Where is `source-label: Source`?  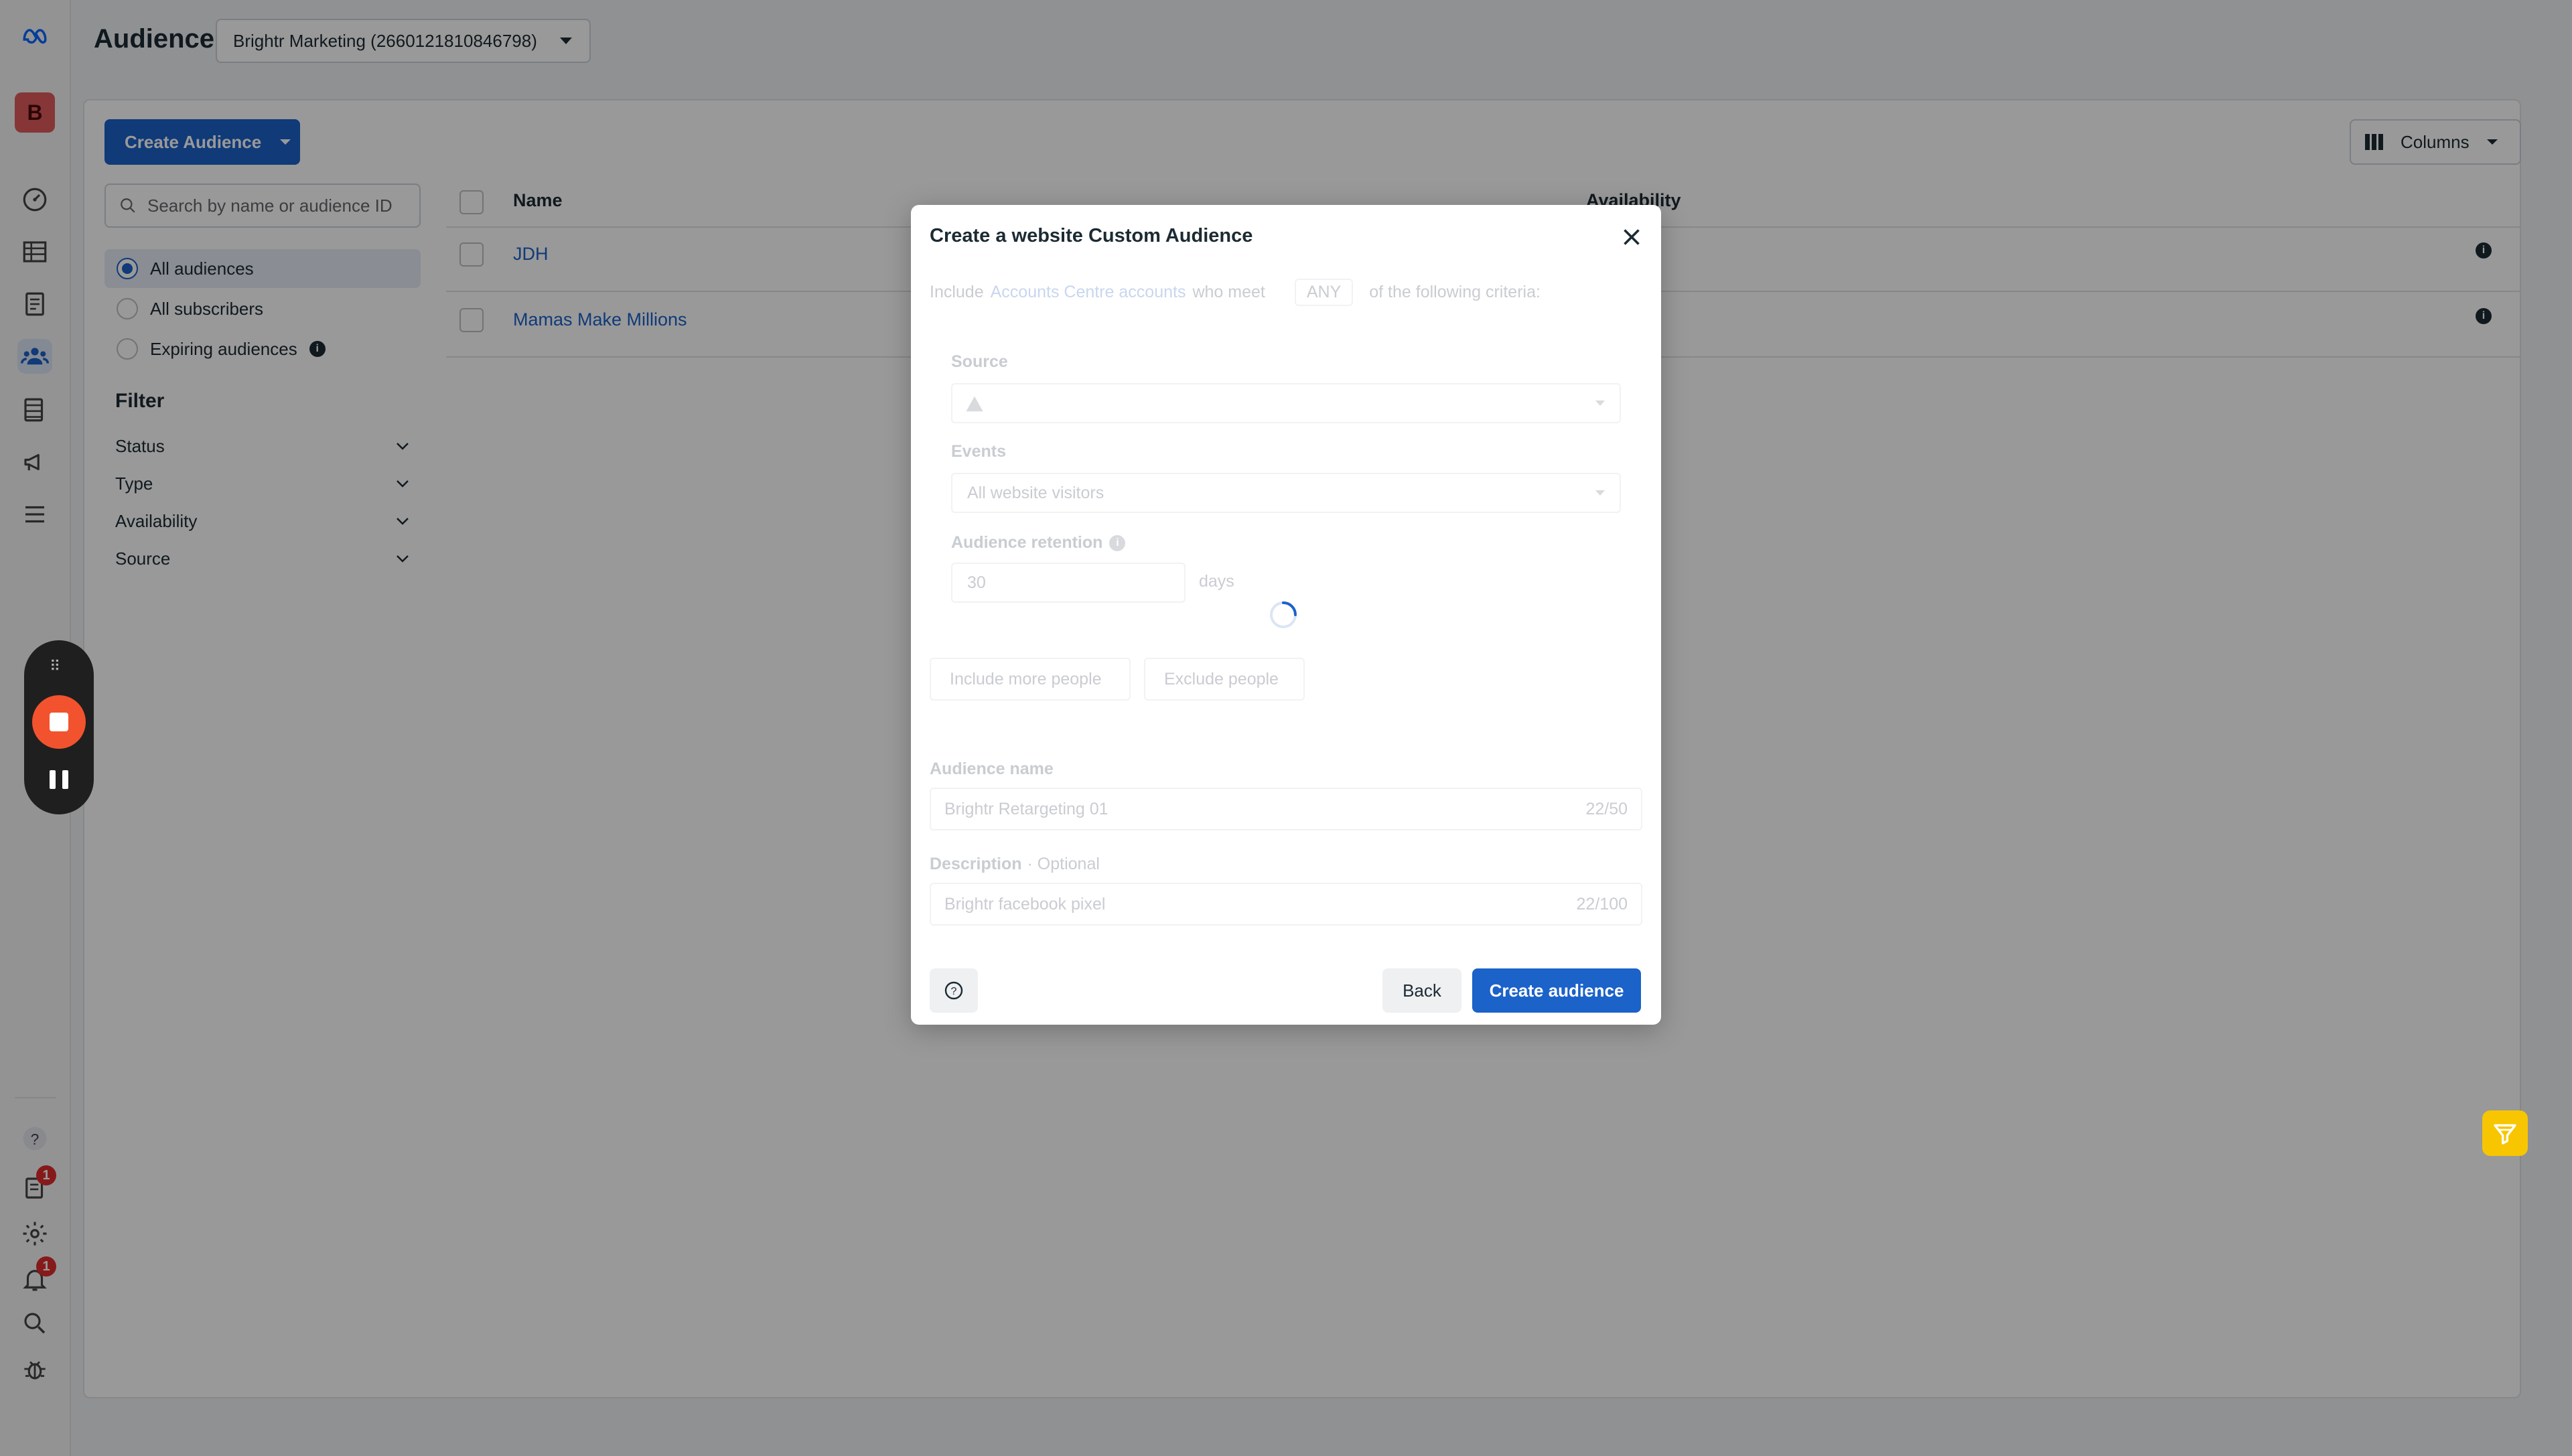
source-label: Source is located at coordinates (979, 361).